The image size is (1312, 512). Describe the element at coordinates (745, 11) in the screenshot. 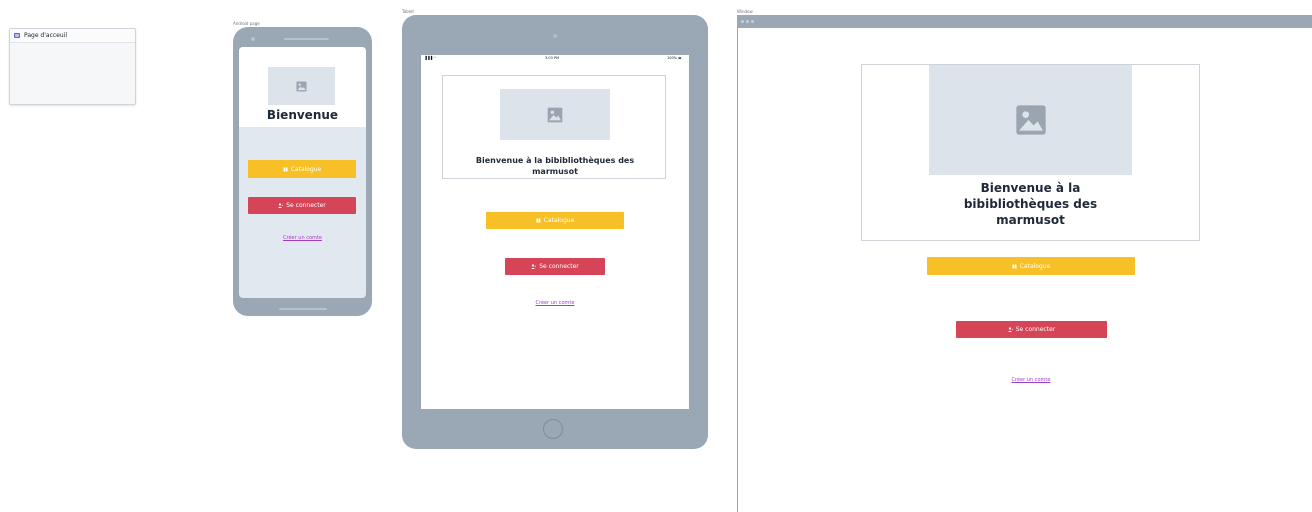

I see `window-frame-label: Window` at that location.